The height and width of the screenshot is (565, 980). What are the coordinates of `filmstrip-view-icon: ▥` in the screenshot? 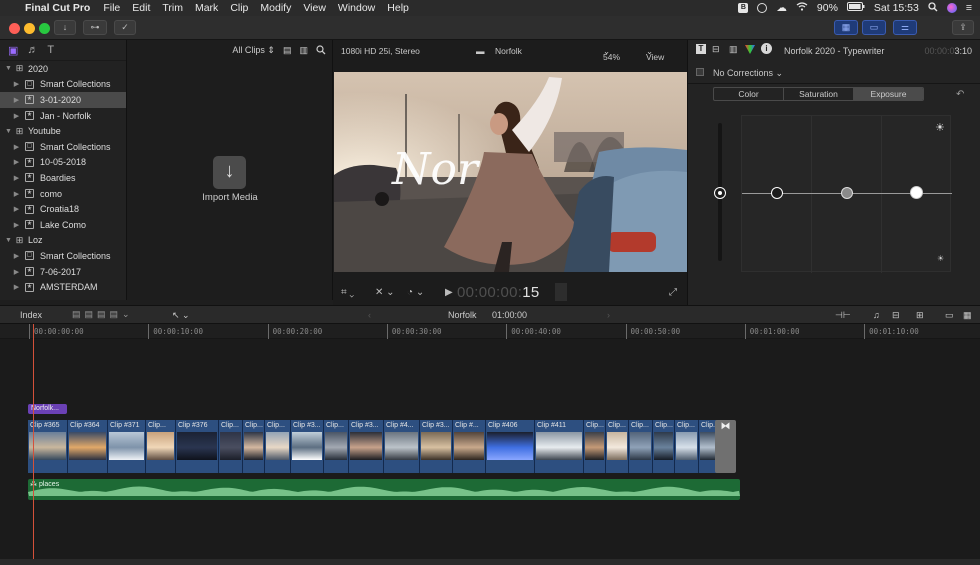 It's located at (303, 50).